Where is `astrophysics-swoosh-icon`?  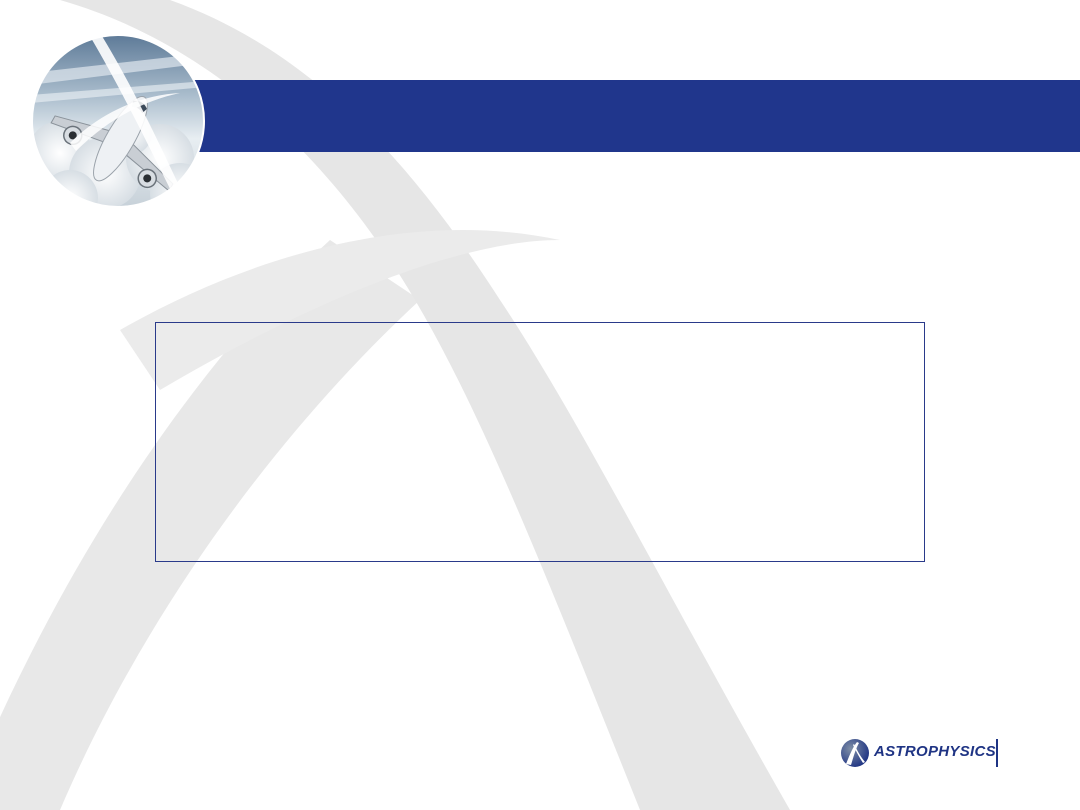
astrophysics-swoosh-icon is located at coordinates (855, 753).